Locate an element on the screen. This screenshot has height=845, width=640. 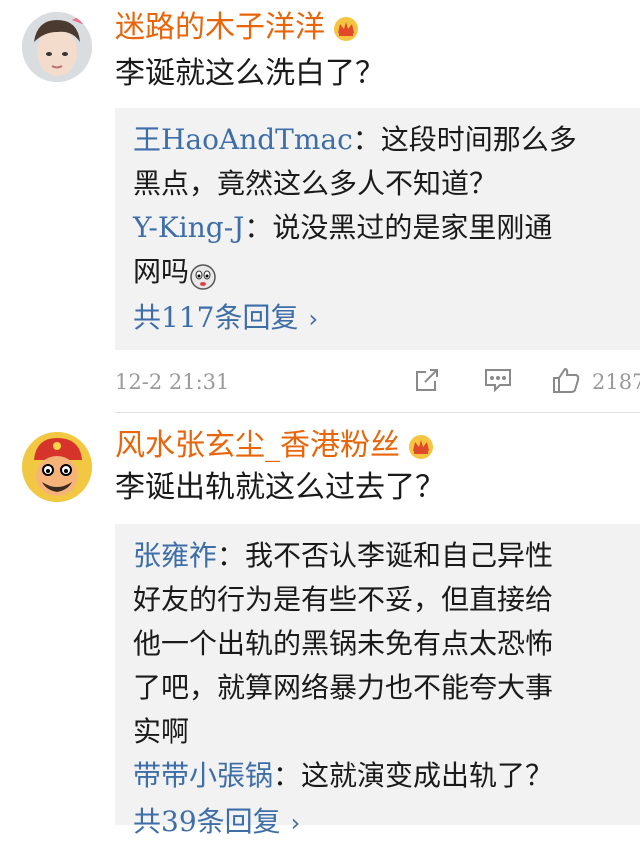
like-count: 2187 is located at coordinates (616, 382).